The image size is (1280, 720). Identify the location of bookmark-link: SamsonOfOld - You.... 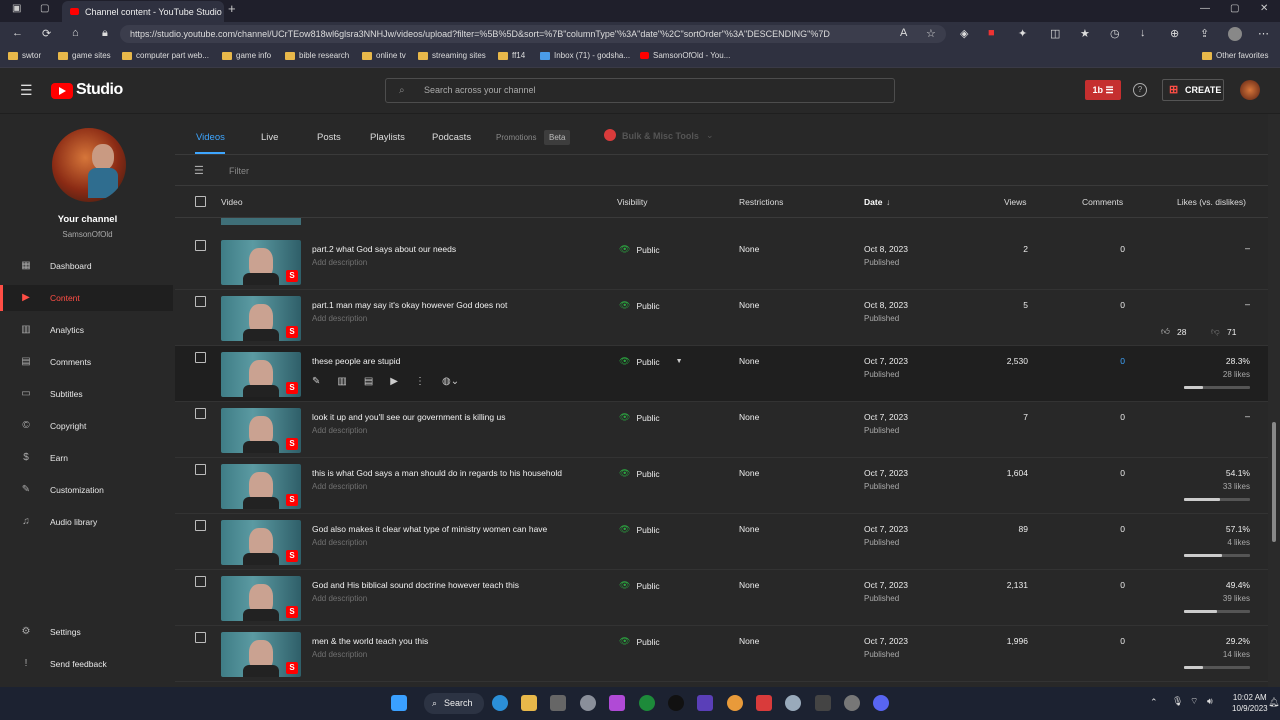
(685, 55).